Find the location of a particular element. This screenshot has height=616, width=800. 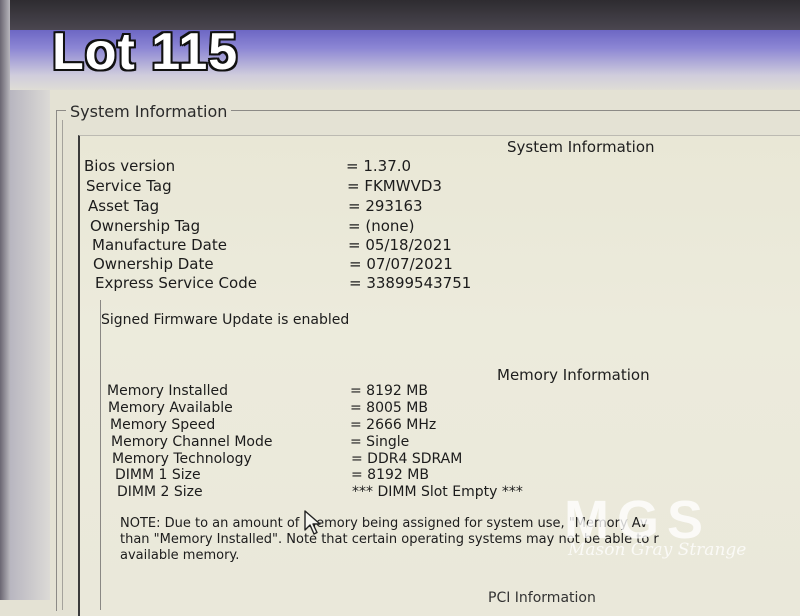

memory-channel-mode-value: = Single is located at coordinates (380, 442).